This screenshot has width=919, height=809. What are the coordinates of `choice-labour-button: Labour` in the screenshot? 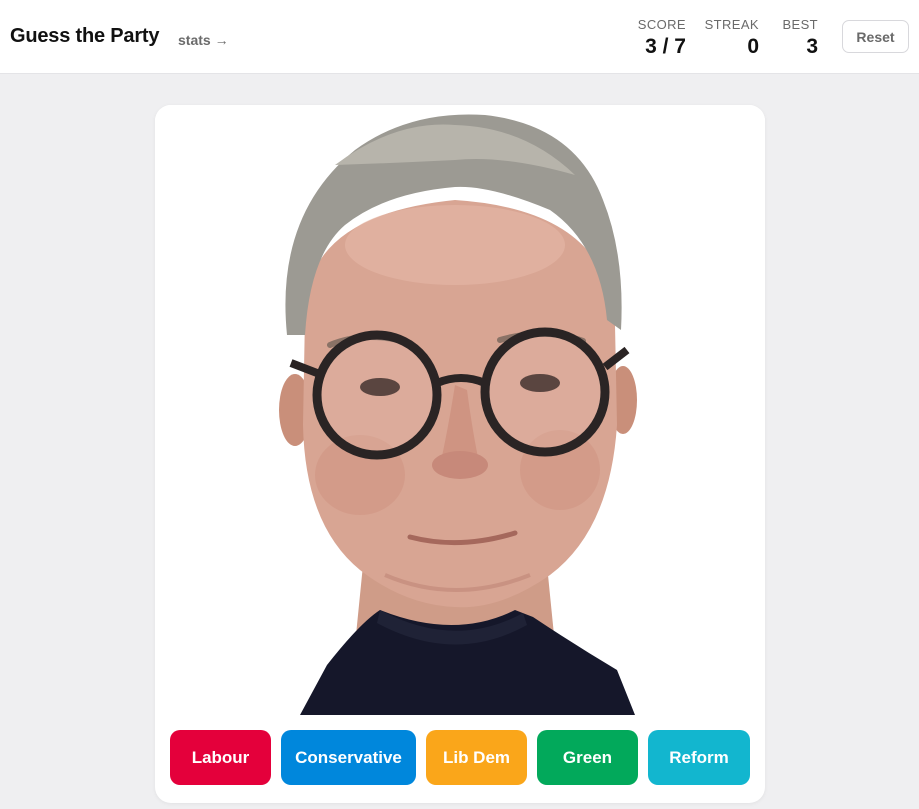 It's located at (220, 757).